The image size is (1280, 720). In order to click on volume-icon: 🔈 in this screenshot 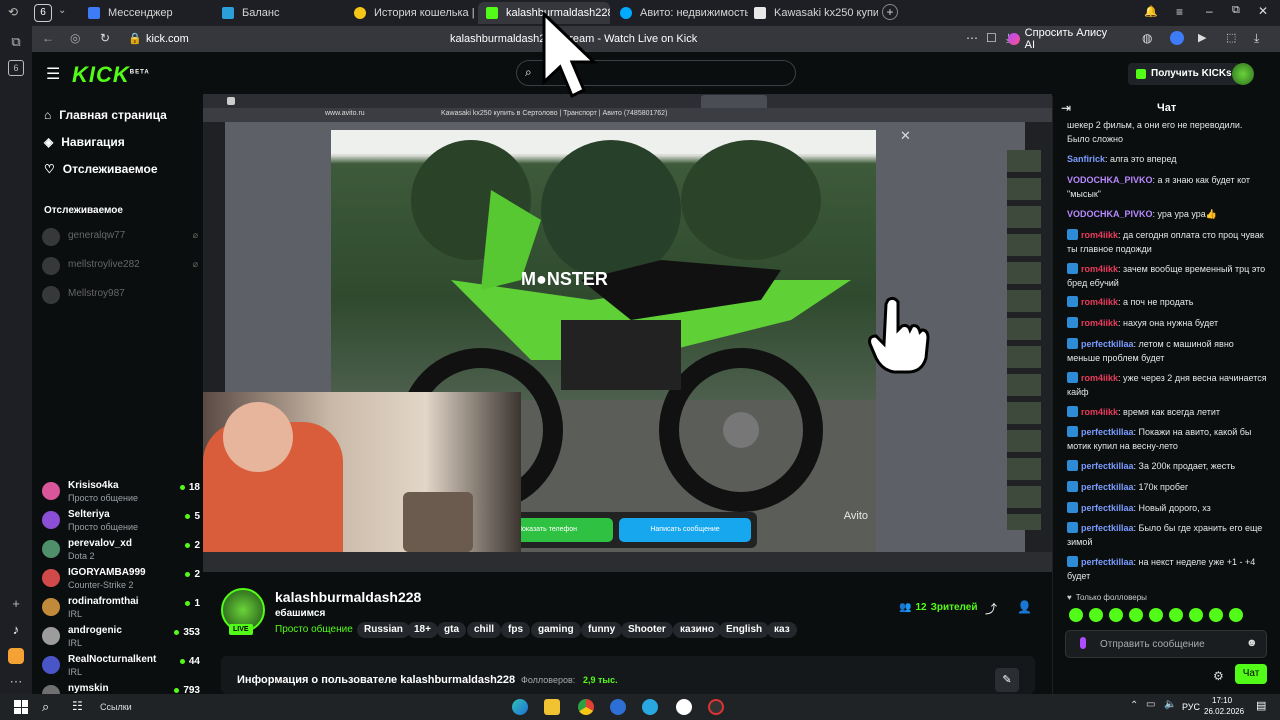, I will do `click(1170, 704)`.